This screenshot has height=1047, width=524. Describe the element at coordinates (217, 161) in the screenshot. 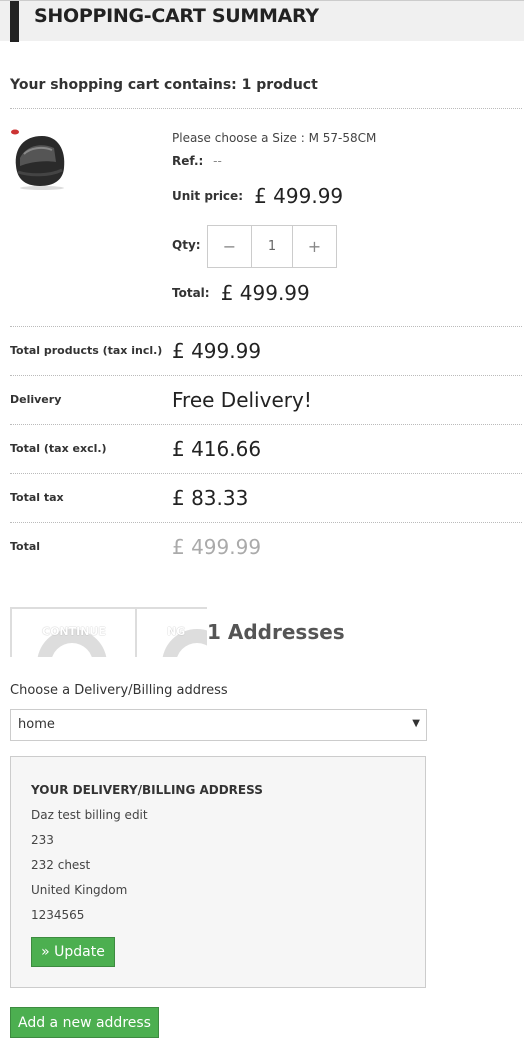

I see `ref-value: --` at that location.